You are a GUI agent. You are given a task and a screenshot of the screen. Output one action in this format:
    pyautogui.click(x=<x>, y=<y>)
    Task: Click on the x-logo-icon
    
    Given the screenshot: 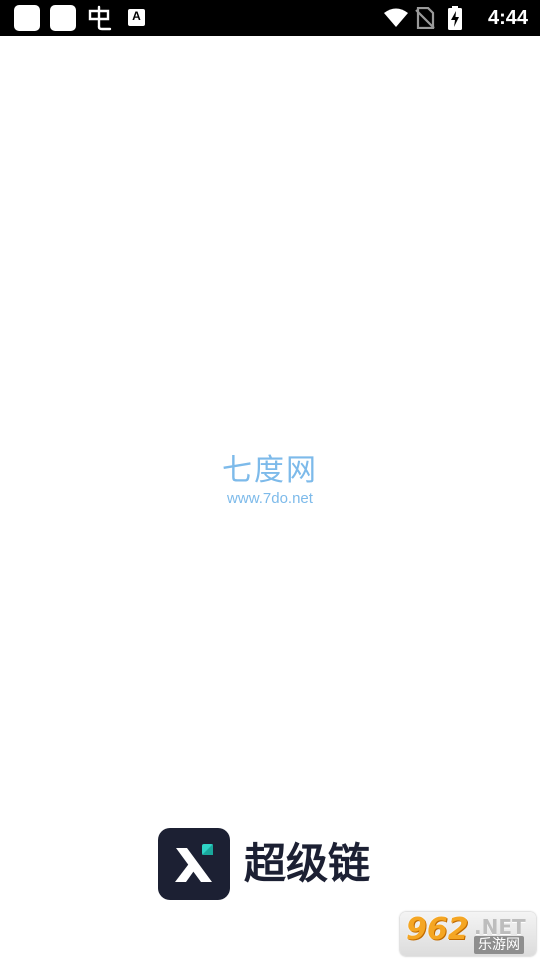 What is the action you would take?
    pyautogui.click(x=194, y=864)
    